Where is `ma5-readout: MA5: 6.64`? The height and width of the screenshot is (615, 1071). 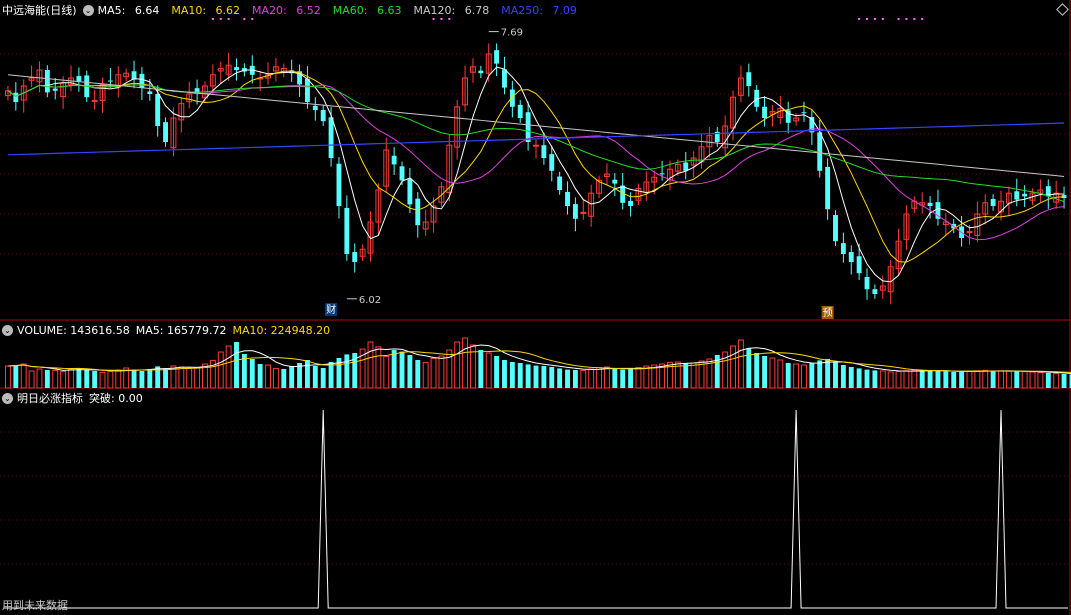
ma5-readout: MA5: 6.64 is located at coordinates (128, 10).